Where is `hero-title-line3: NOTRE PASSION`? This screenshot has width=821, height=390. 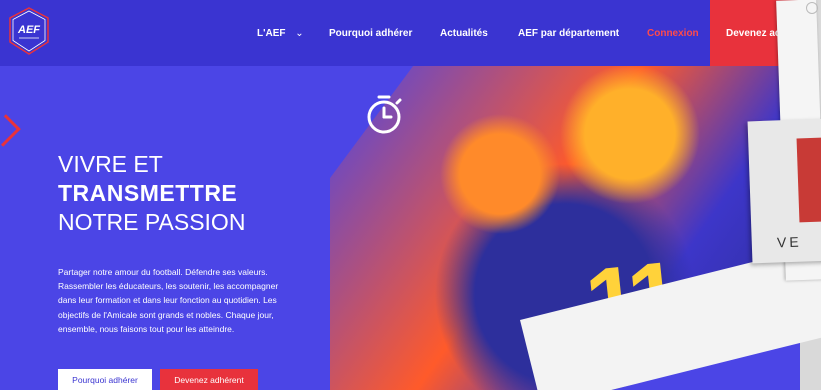 hero-title-line3: NOTRE PASSION is located at coordinates (152, 222).